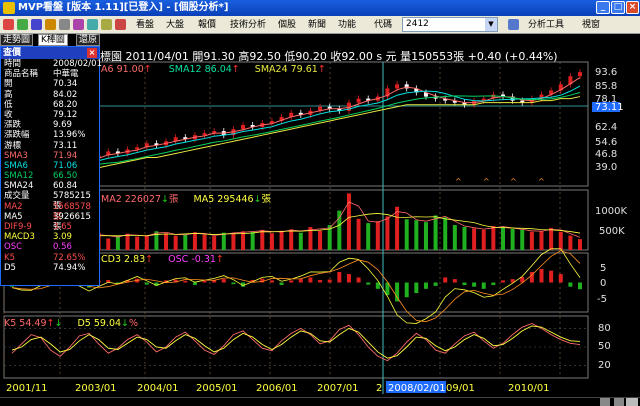 Image resolution: width=640 pixels, height=406 pixels. Describe the element at coordinates (134, 323) in the screenshot. I see `percent-icon: %` at that location.